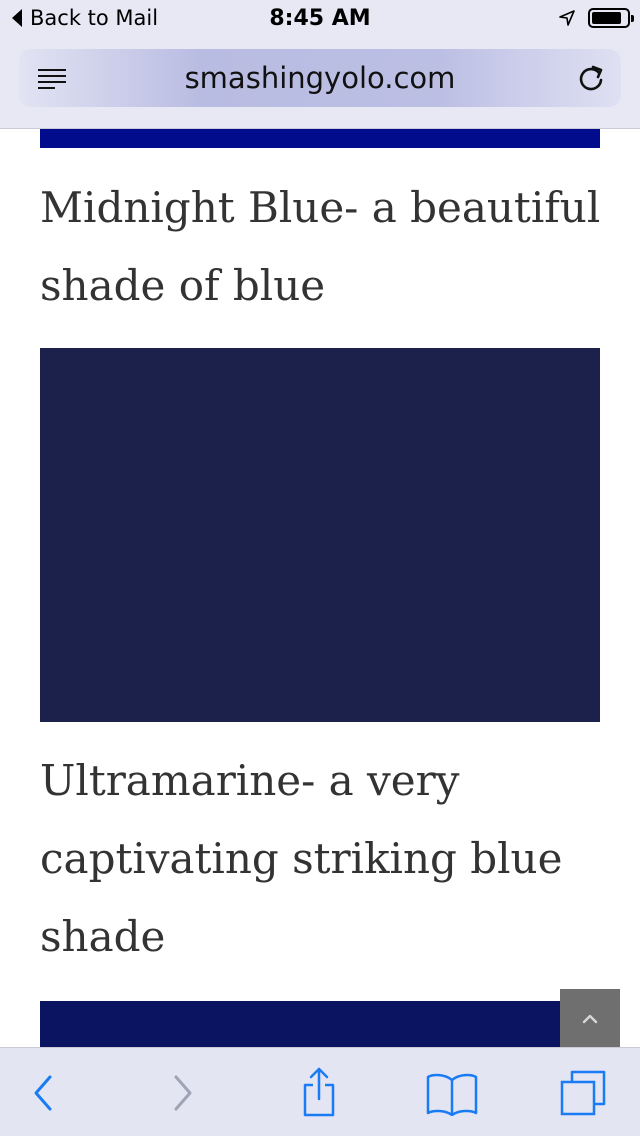 Image resolution: width=640 pixels, height=1136 pixels. I want to click on reload-icon, so click(591, 78).